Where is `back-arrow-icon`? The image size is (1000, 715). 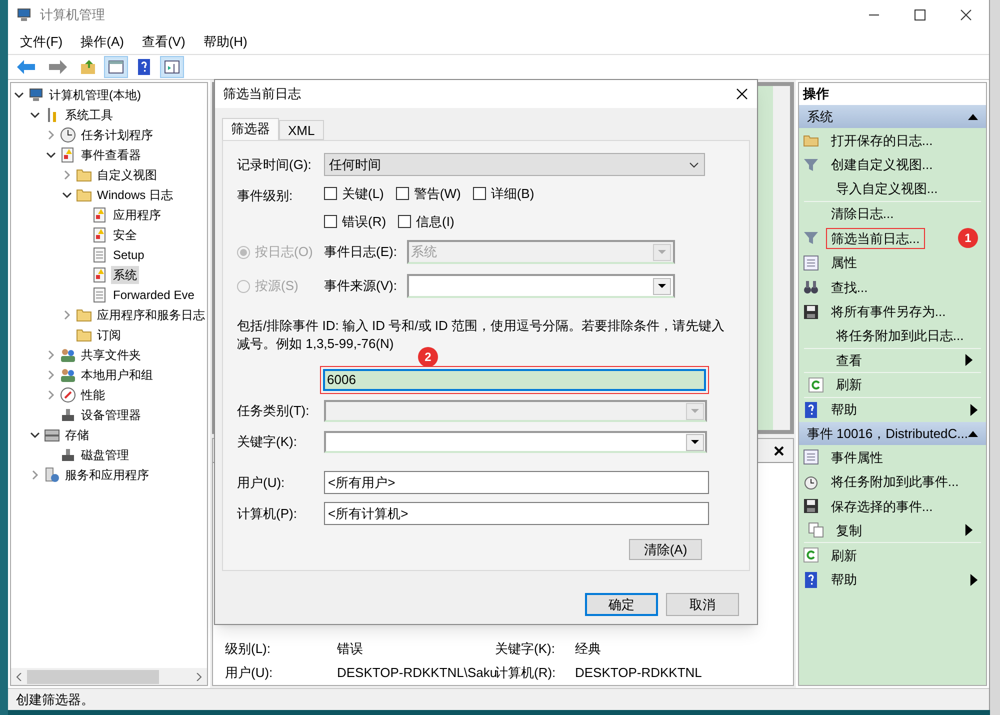
back-arrow-icon is located at coordinates (26, 67).